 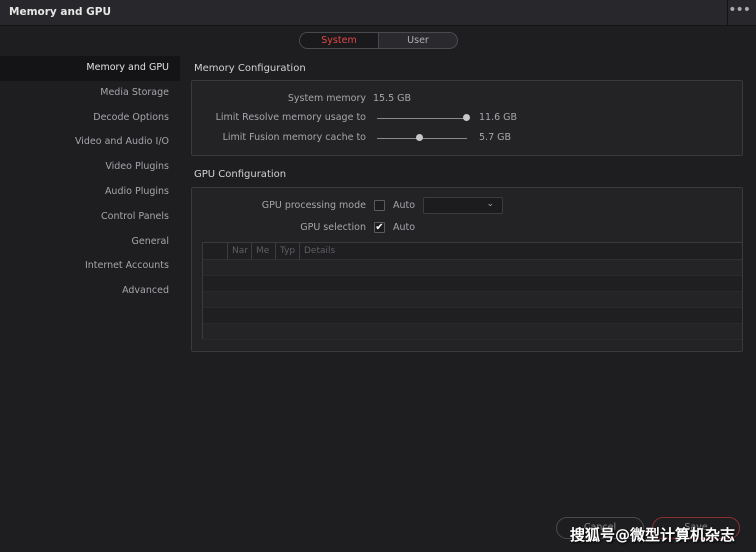 What do you see at coordinates (326, 98) in the screenshot?
I see `system-memory-label: System memory` at bounding box center [326, 98].